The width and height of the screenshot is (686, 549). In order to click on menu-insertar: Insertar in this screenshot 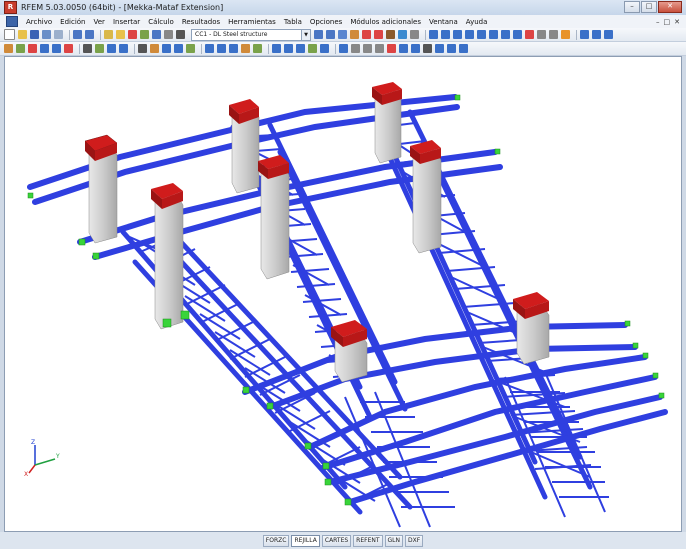, I will do `click(126, 22)`.